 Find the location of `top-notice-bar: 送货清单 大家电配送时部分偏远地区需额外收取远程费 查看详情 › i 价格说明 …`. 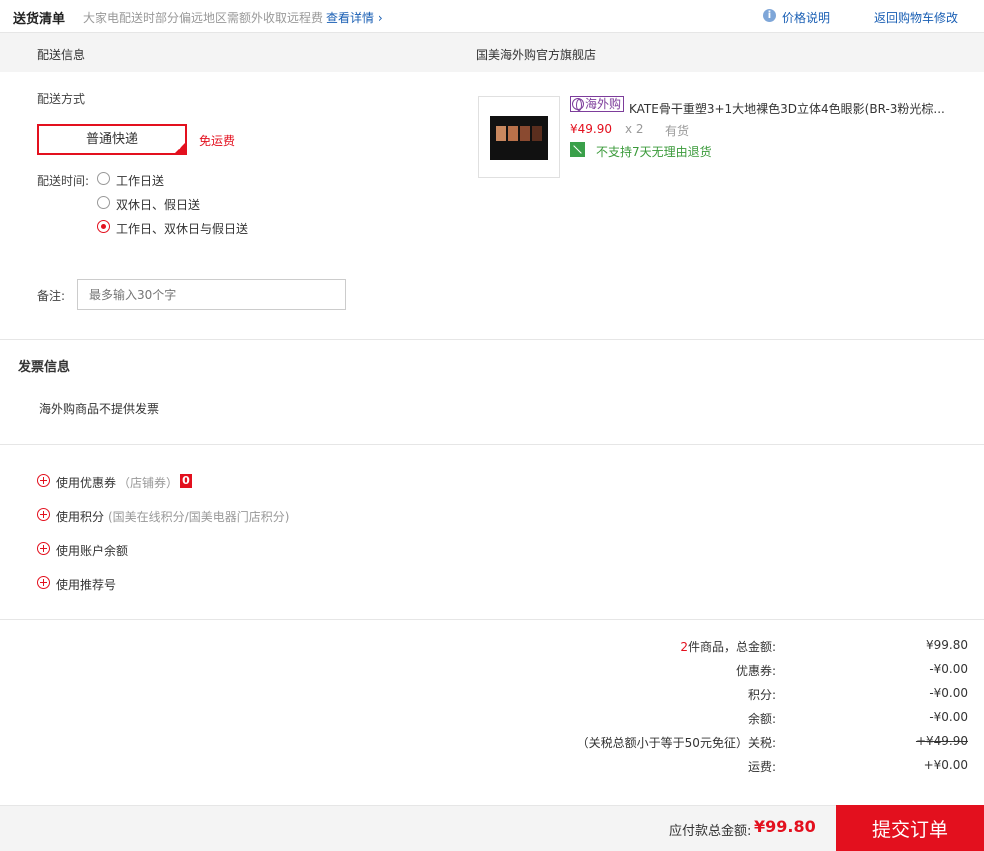

top-notice-bar: 送货清单 大家电配送时部分偏远地区需额外收取远程费 查看详情 › i 价格说明 … is located at coordinates (492, 16).